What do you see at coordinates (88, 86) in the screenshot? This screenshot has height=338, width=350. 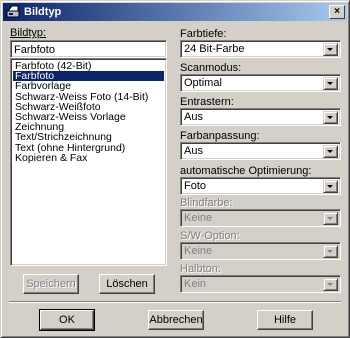 I see `list-item: Farbvorlage` at bounding box center [88, 86].